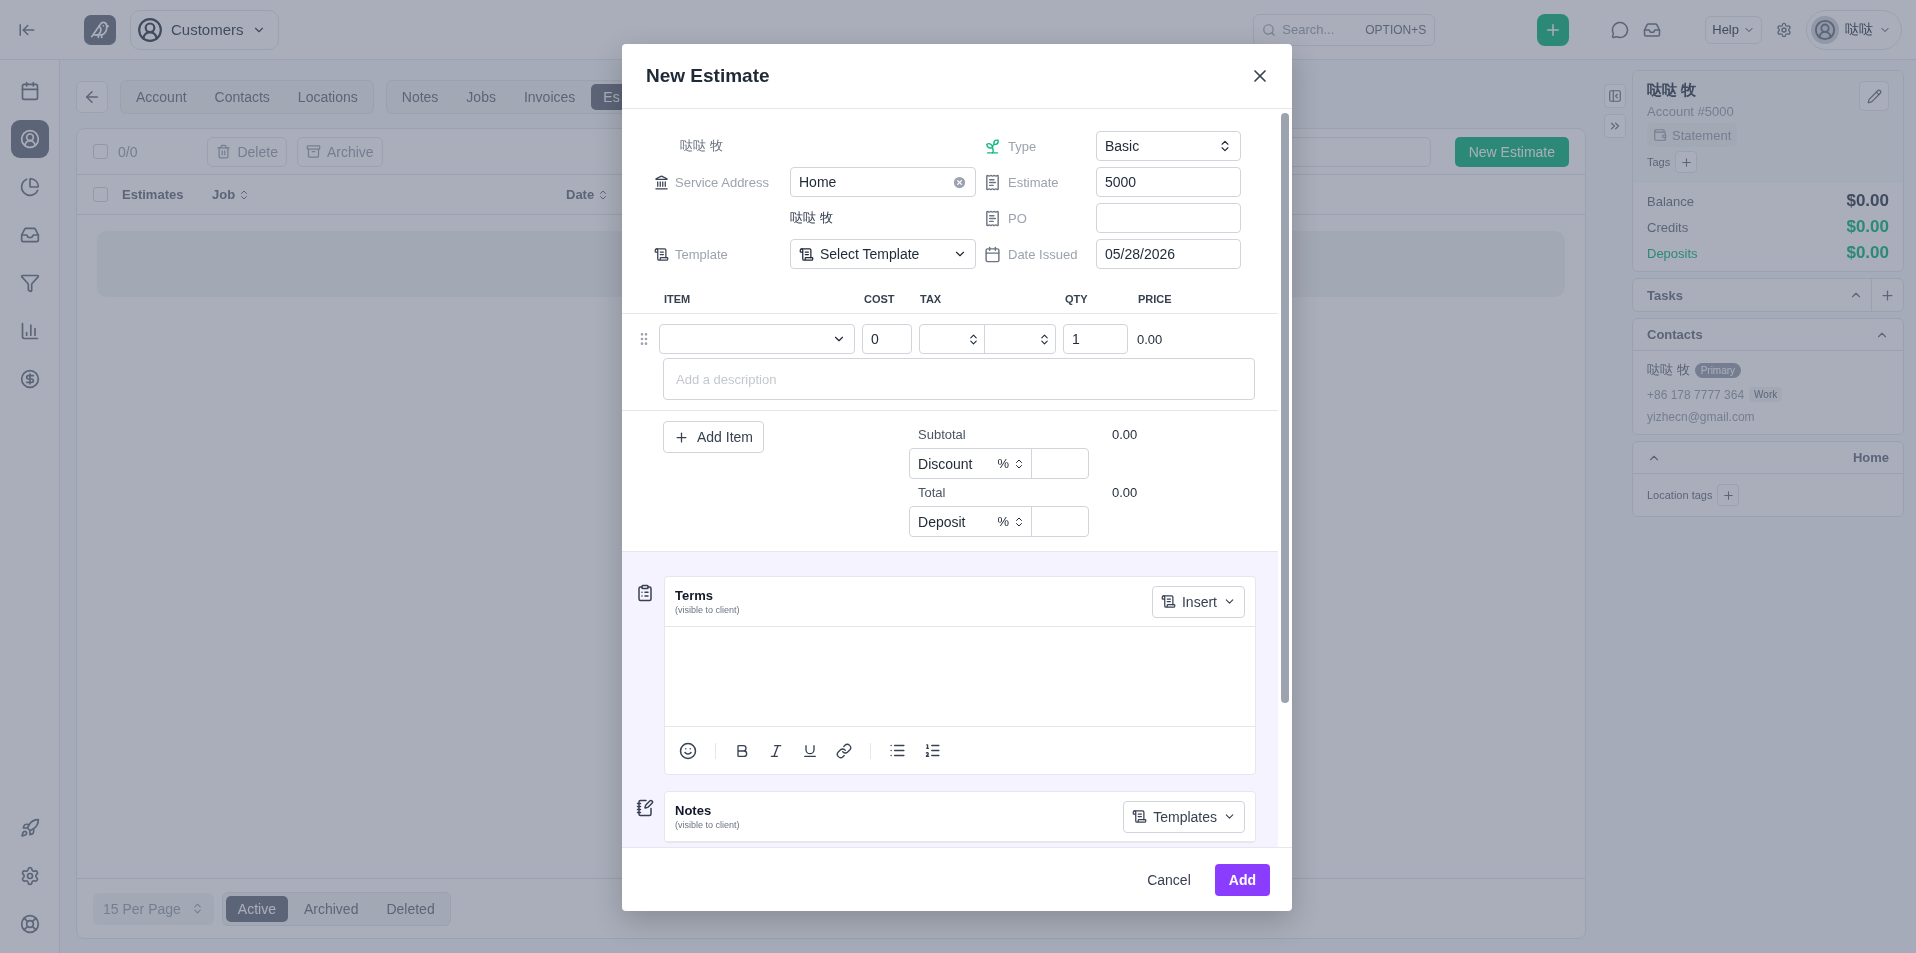  Describe the element at coordinates (92, 97) in the screenshot. I see `back-button` at that location.